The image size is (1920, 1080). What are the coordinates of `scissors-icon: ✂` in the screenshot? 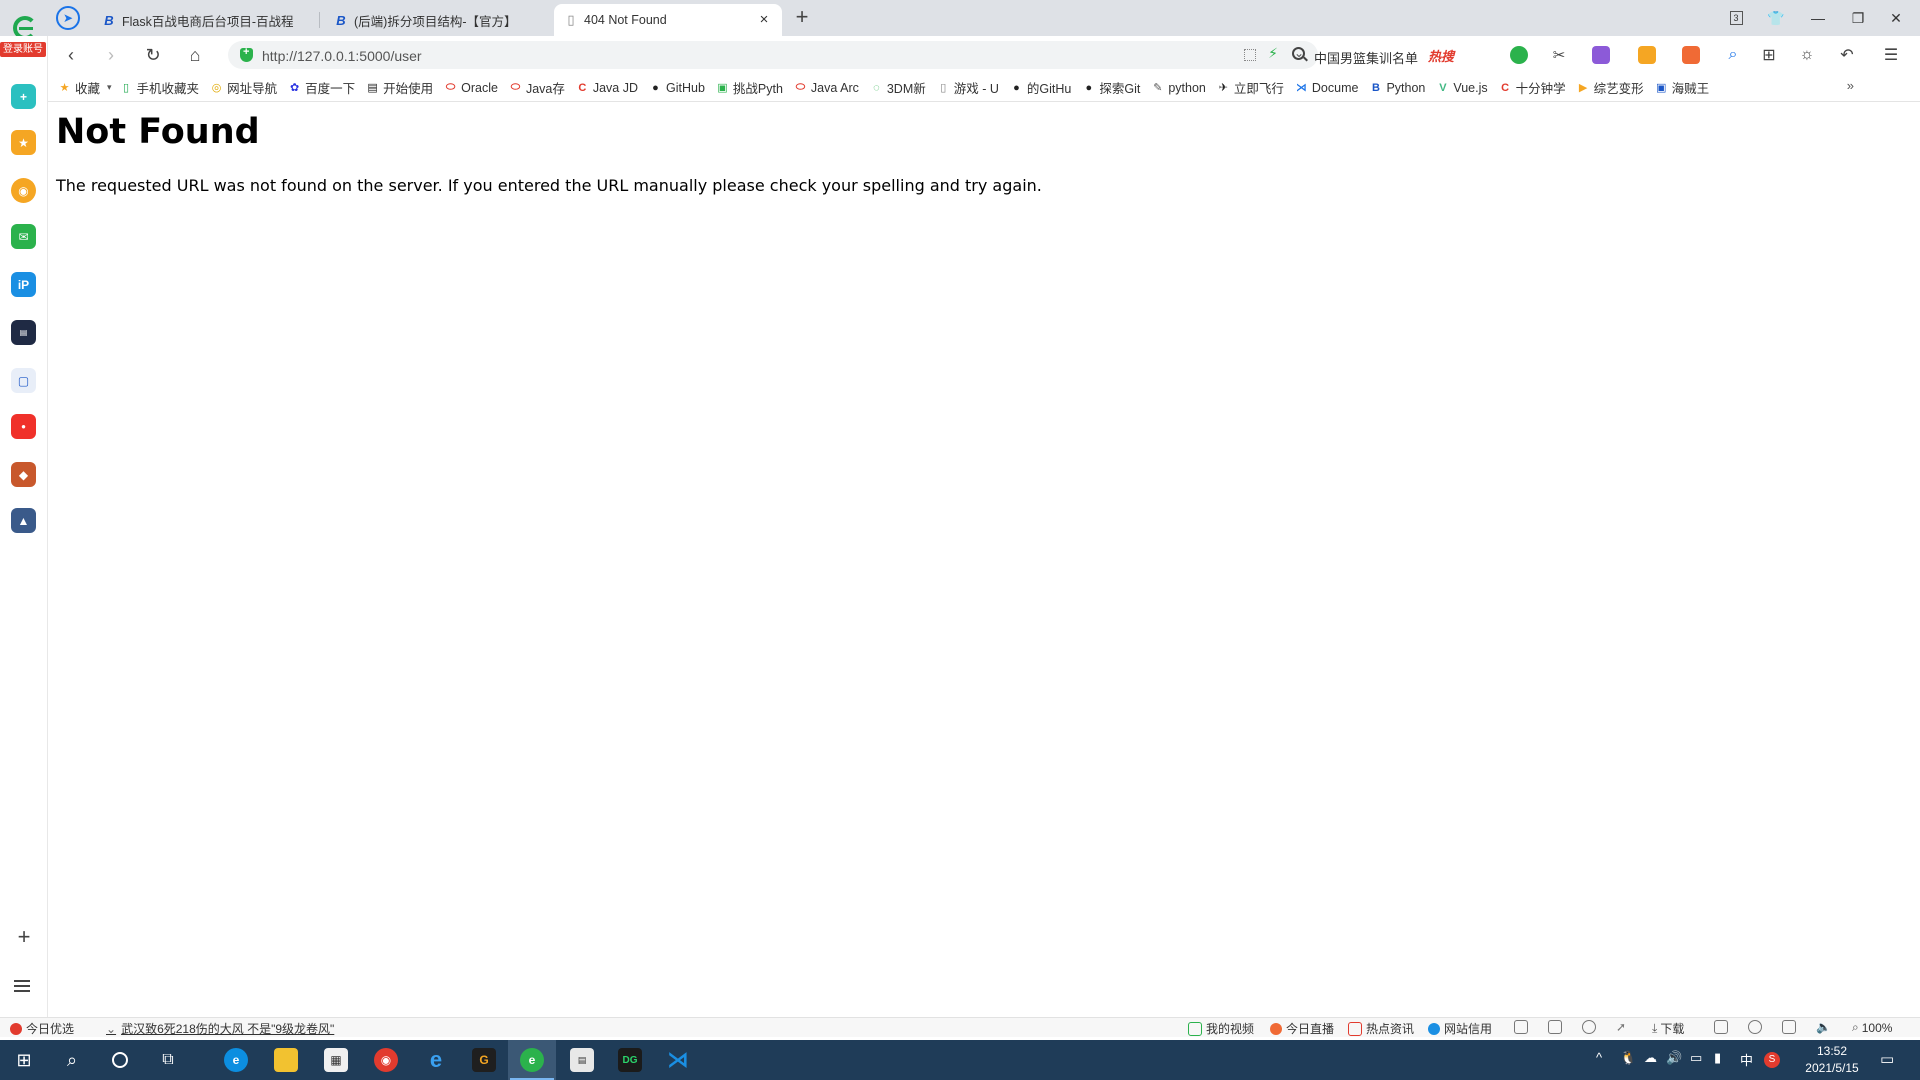 It's located at (1559, 55).